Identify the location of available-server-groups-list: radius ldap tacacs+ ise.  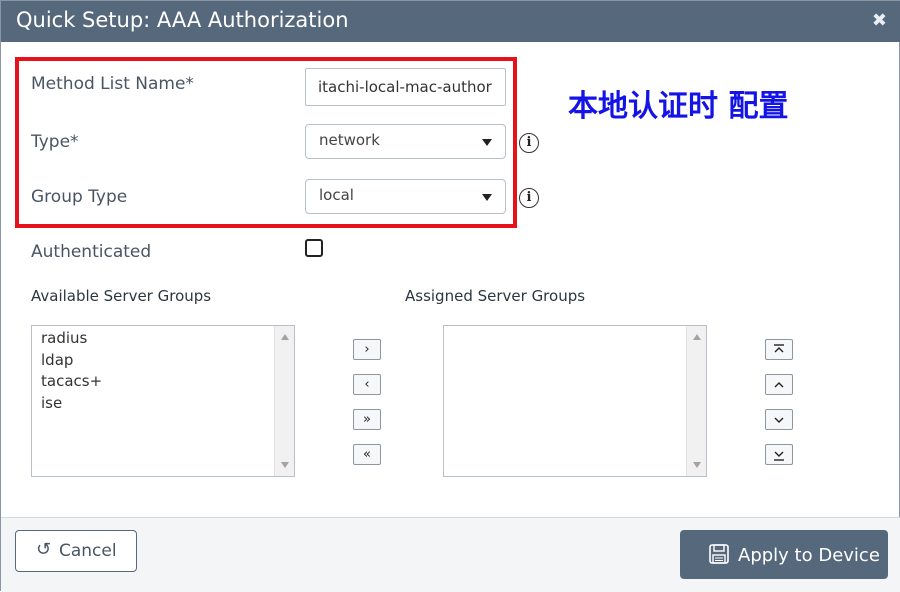
(163, 401).